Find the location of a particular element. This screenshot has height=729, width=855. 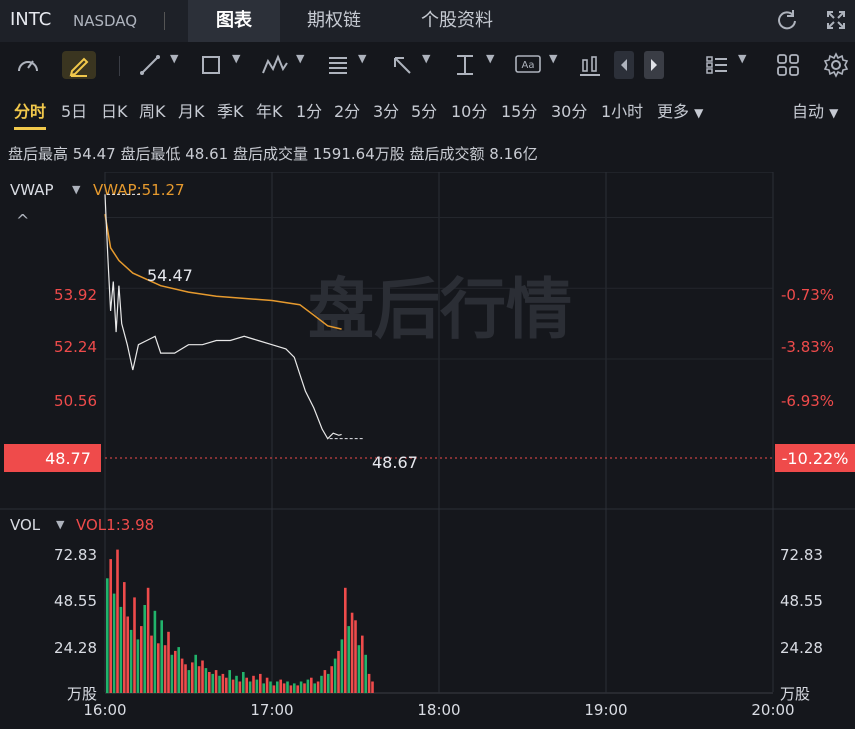

text-icon: Aa is located at coordinates (528, 65).